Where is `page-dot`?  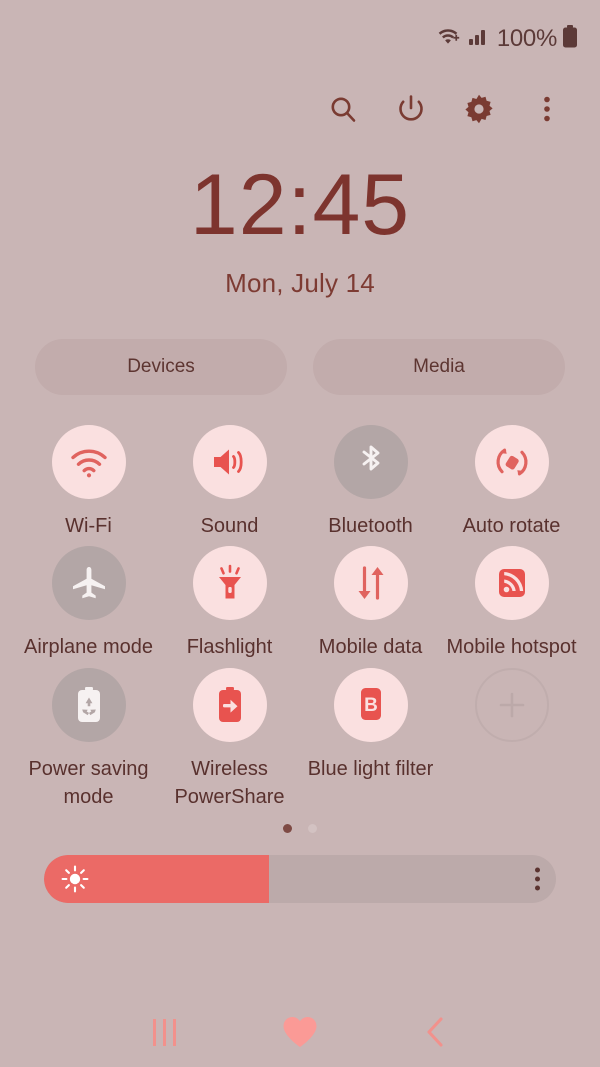 page-dot is located at coordinates (312, 828).